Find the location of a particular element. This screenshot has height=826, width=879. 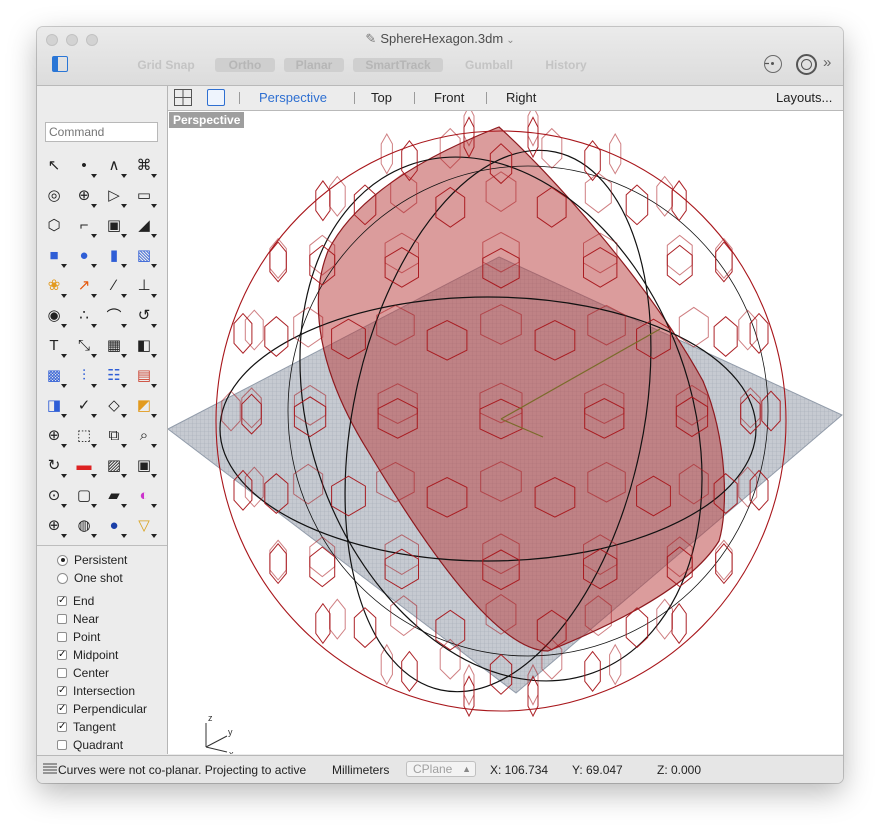

polyline-icon: ∧ is located at coordinates (115, 166).